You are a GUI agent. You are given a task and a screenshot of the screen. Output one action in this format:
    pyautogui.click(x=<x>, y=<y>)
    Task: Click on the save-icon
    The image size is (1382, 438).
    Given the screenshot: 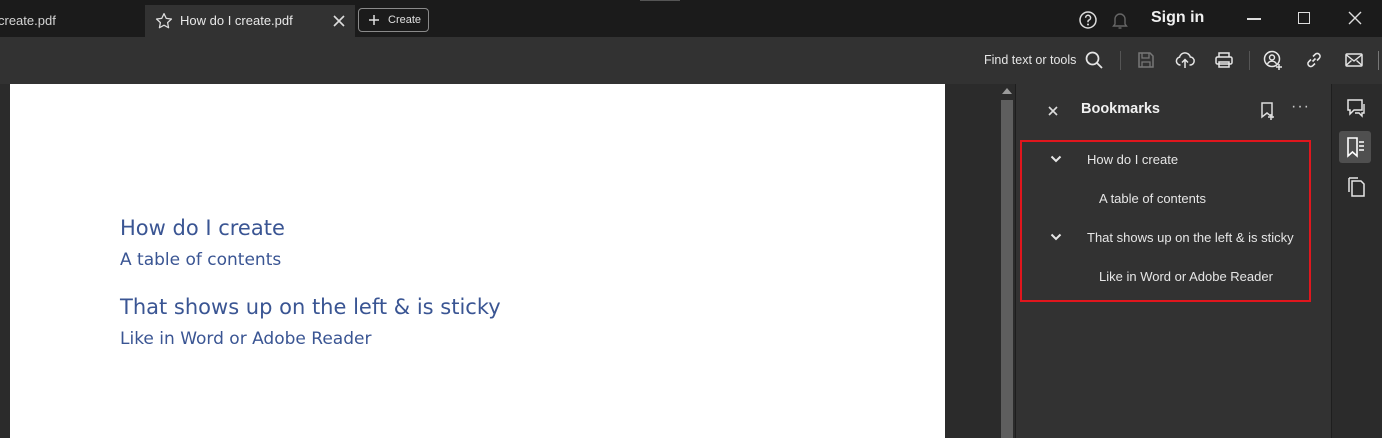 What is the action you would take?
    pyautogui.click(x=1146, y=60)
    